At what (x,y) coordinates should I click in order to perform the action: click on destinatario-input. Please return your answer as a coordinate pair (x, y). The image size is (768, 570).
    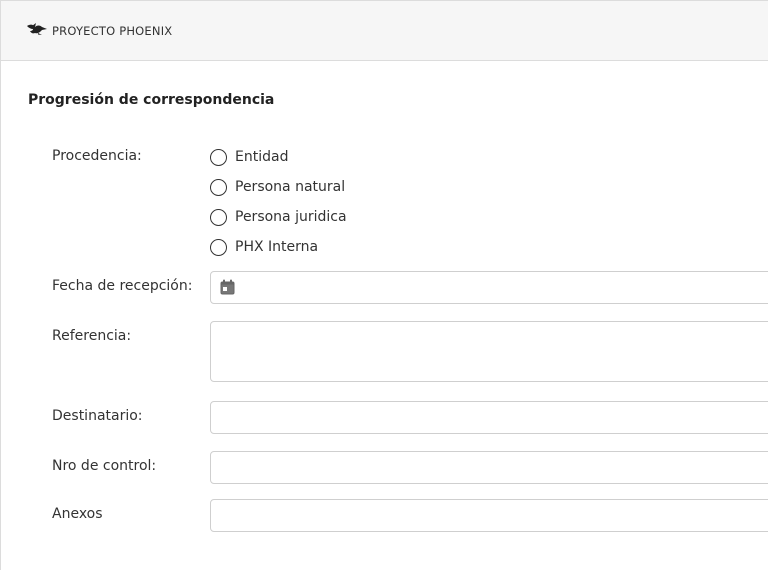
    Looking at the image, I should click on (489, 417).